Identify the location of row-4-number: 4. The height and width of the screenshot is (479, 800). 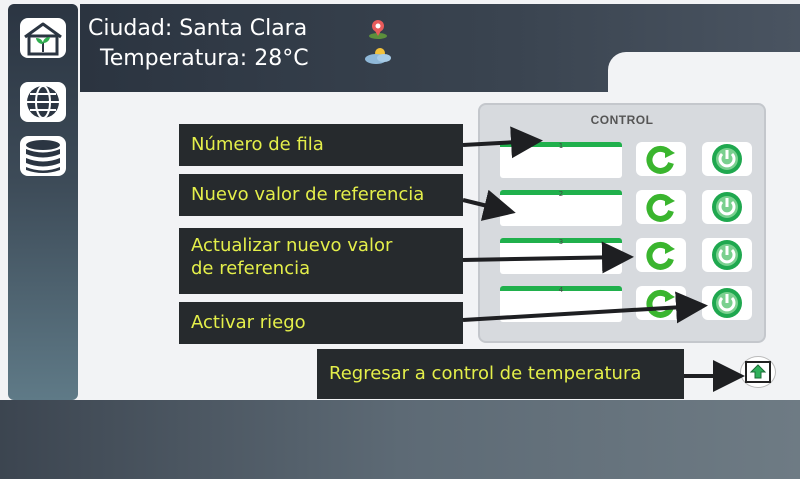
(561, 290).